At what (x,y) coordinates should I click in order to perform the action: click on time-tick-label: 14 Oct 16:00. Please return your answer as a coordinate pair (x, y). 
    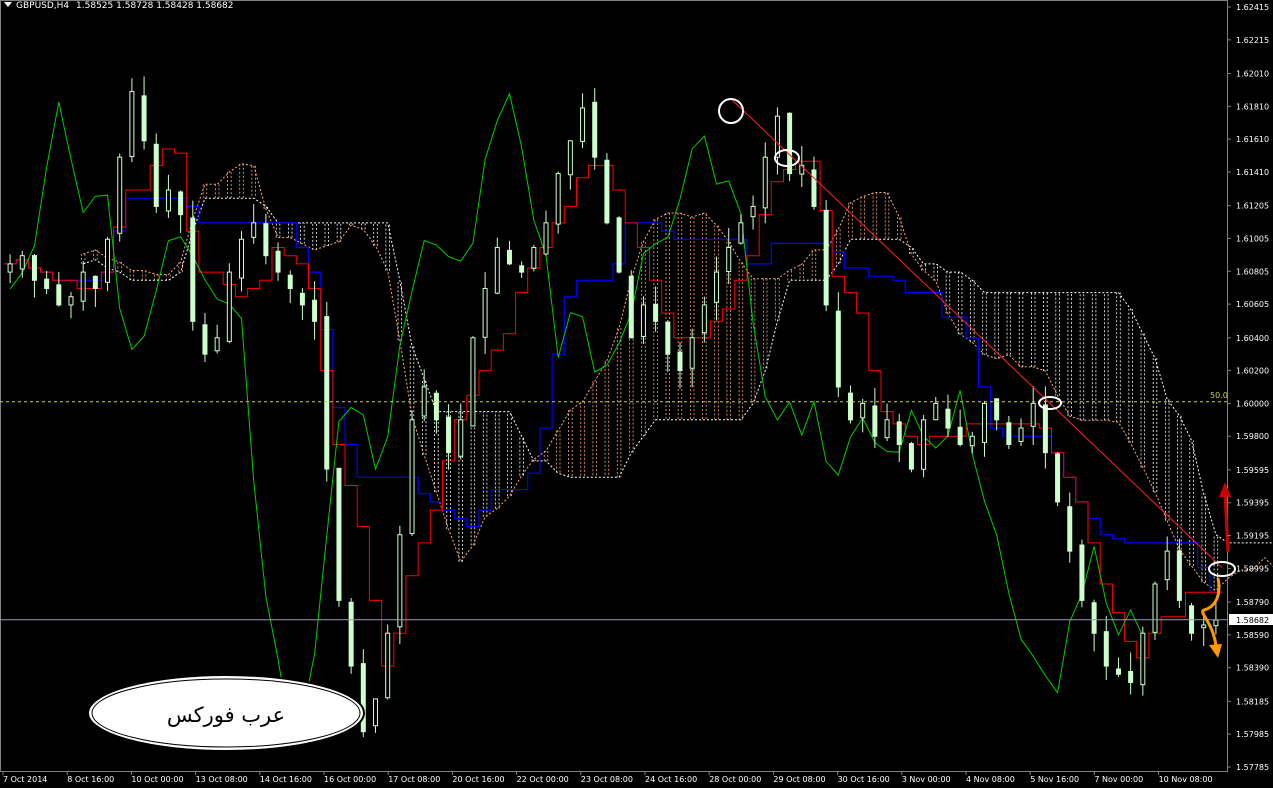
    Looking at the image, I should click on (286, 779).